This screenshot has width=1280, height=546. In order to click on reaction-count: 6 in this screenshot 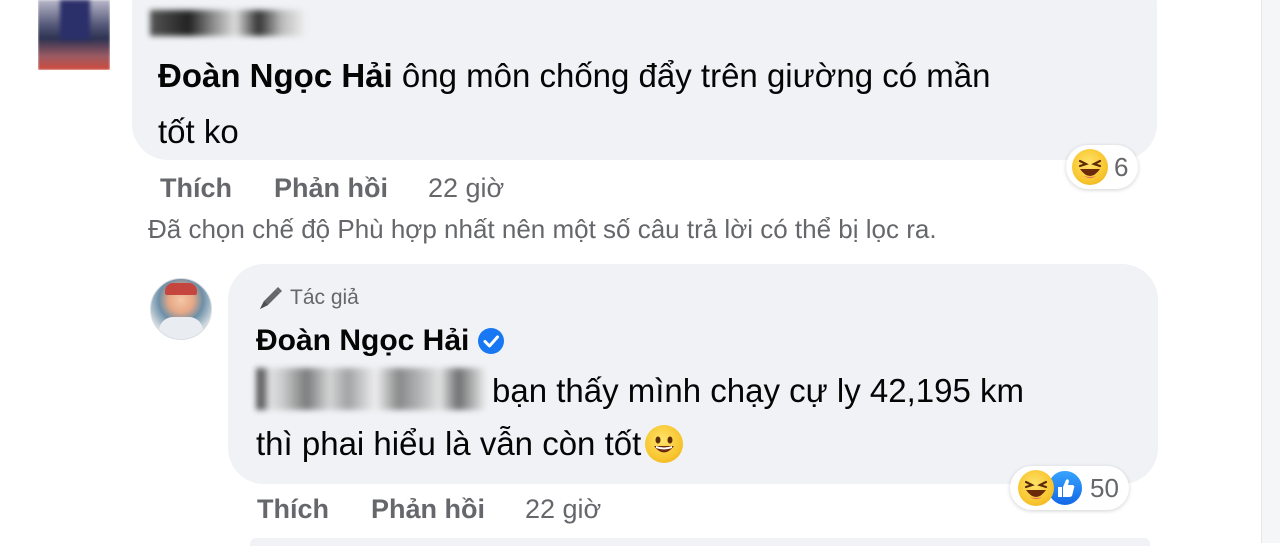, I will do `click(1121, 166)`.